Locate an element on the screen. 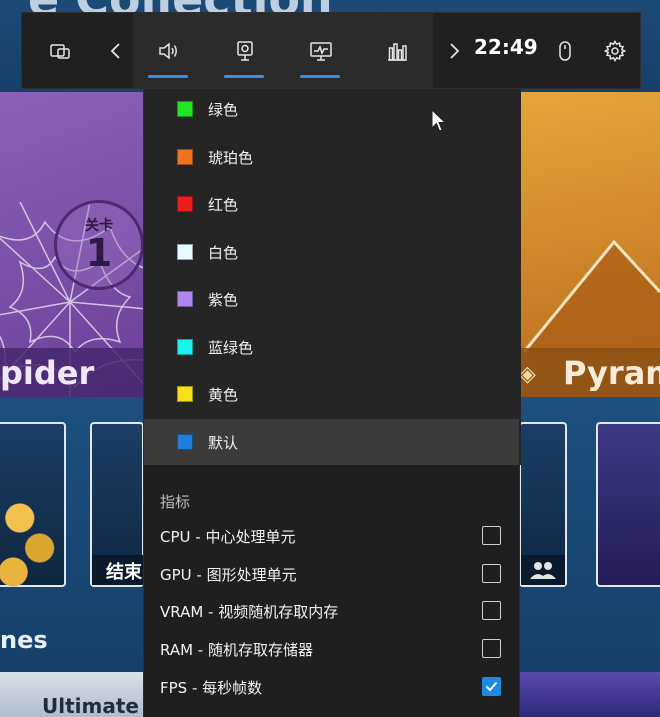 Image resolution: width=660 pixels, height=717 pixels. metric-label: RAM - 随机存取存储器 is located at coordinates (236, 650).